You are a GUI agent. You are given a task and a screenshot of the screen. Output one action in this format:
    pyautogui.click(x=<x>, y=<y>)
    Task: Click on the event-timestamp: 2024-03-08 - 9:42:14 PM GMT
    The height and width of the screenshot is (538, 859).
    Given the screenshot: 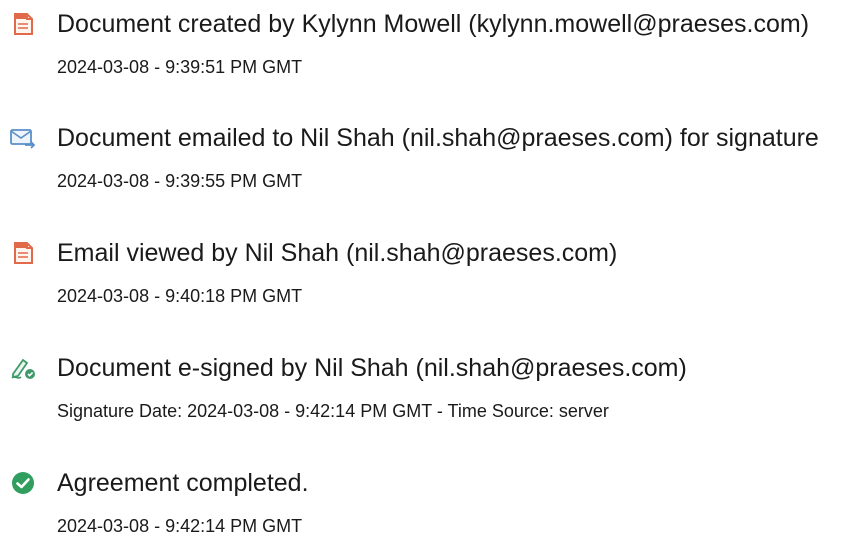 What is the action you would take?
    pyautogui.click(x=180, y=526)
    